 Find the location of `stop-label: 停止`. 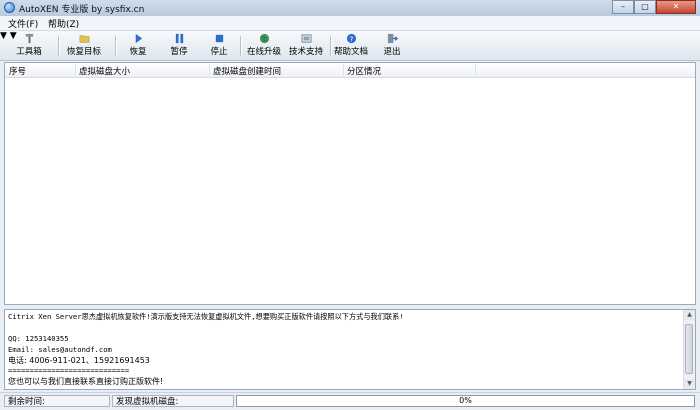

stop-label: 停止 is located at coordinates (219, 52).